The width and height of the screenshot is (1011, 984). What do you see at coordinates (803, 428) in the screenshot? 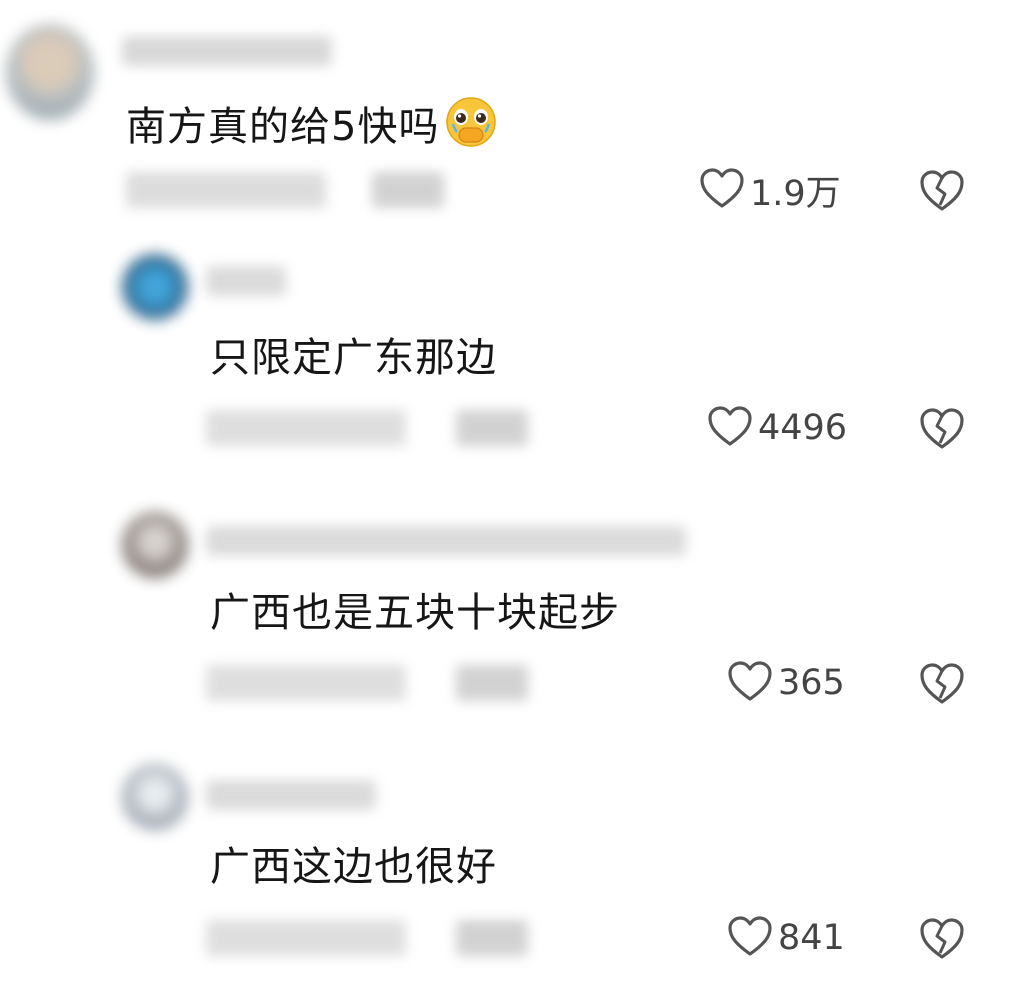
I see `like-count: 4496` at bounding box center [803, 428].